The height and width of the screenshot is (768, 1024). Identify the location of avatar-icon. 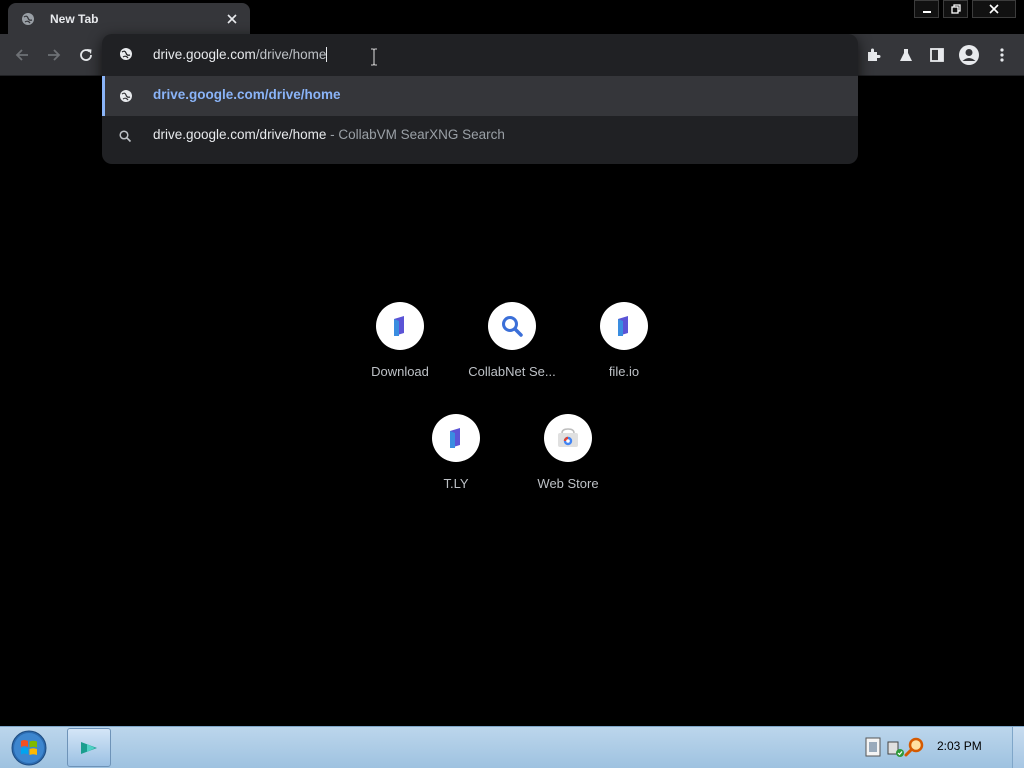
(969, 55).